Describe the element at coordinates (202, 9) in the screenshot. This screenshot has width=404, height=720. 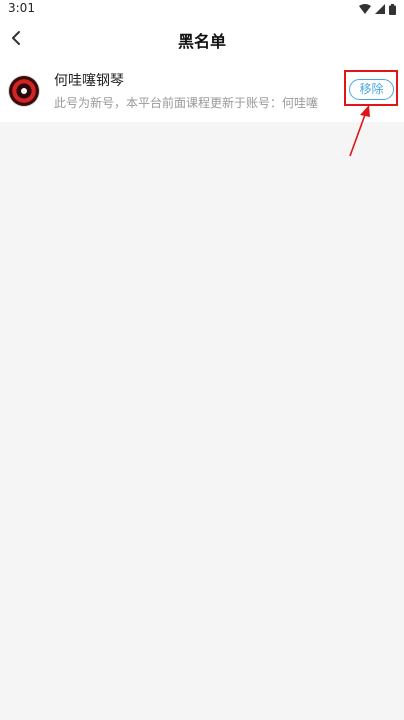
I see `status-bar: 3:01` at that location.